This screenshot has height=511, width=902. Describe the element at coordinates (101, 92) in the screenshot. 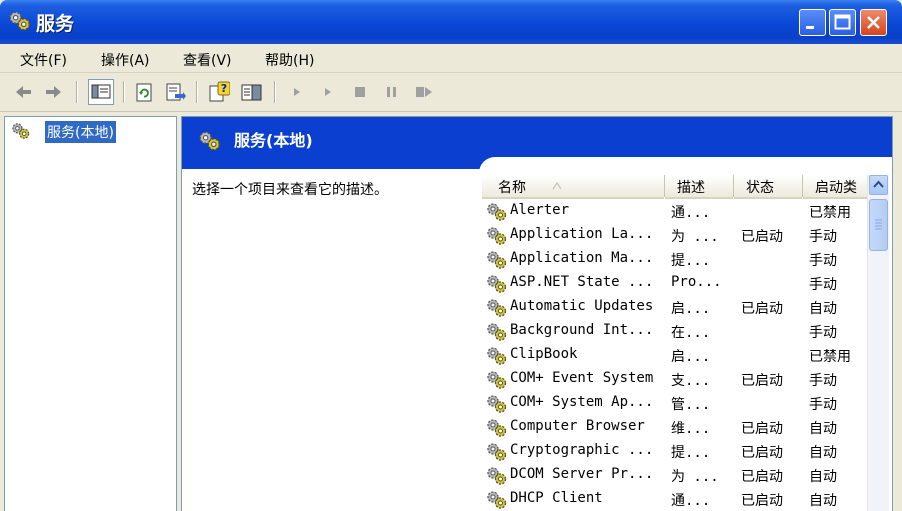

I see `show-hide-tree-icon` at that location.